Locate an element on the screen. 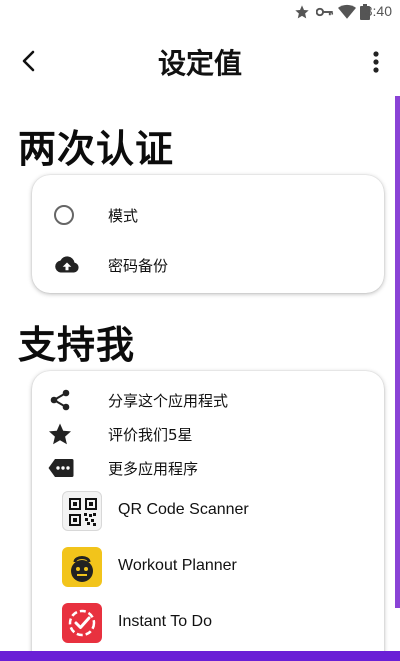 This screenshot has height=661, width=400. app-item-workout-planner: Workout Planner is located at coordinates (208, 567).